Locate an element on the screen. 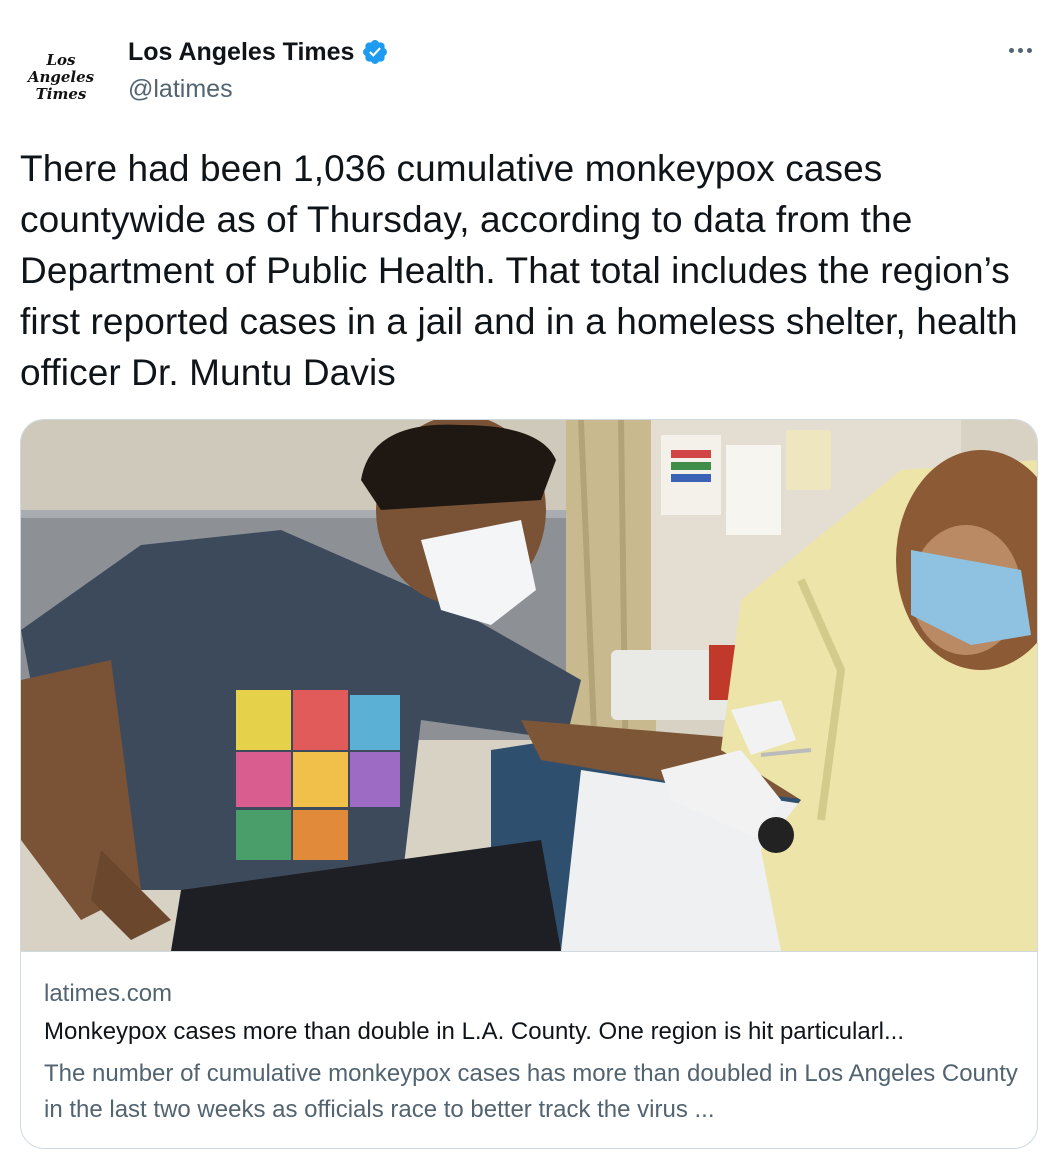 The width and height of the screenshot is (1052, 1168). verified-badge-icon is located at coordinates (375, 52).